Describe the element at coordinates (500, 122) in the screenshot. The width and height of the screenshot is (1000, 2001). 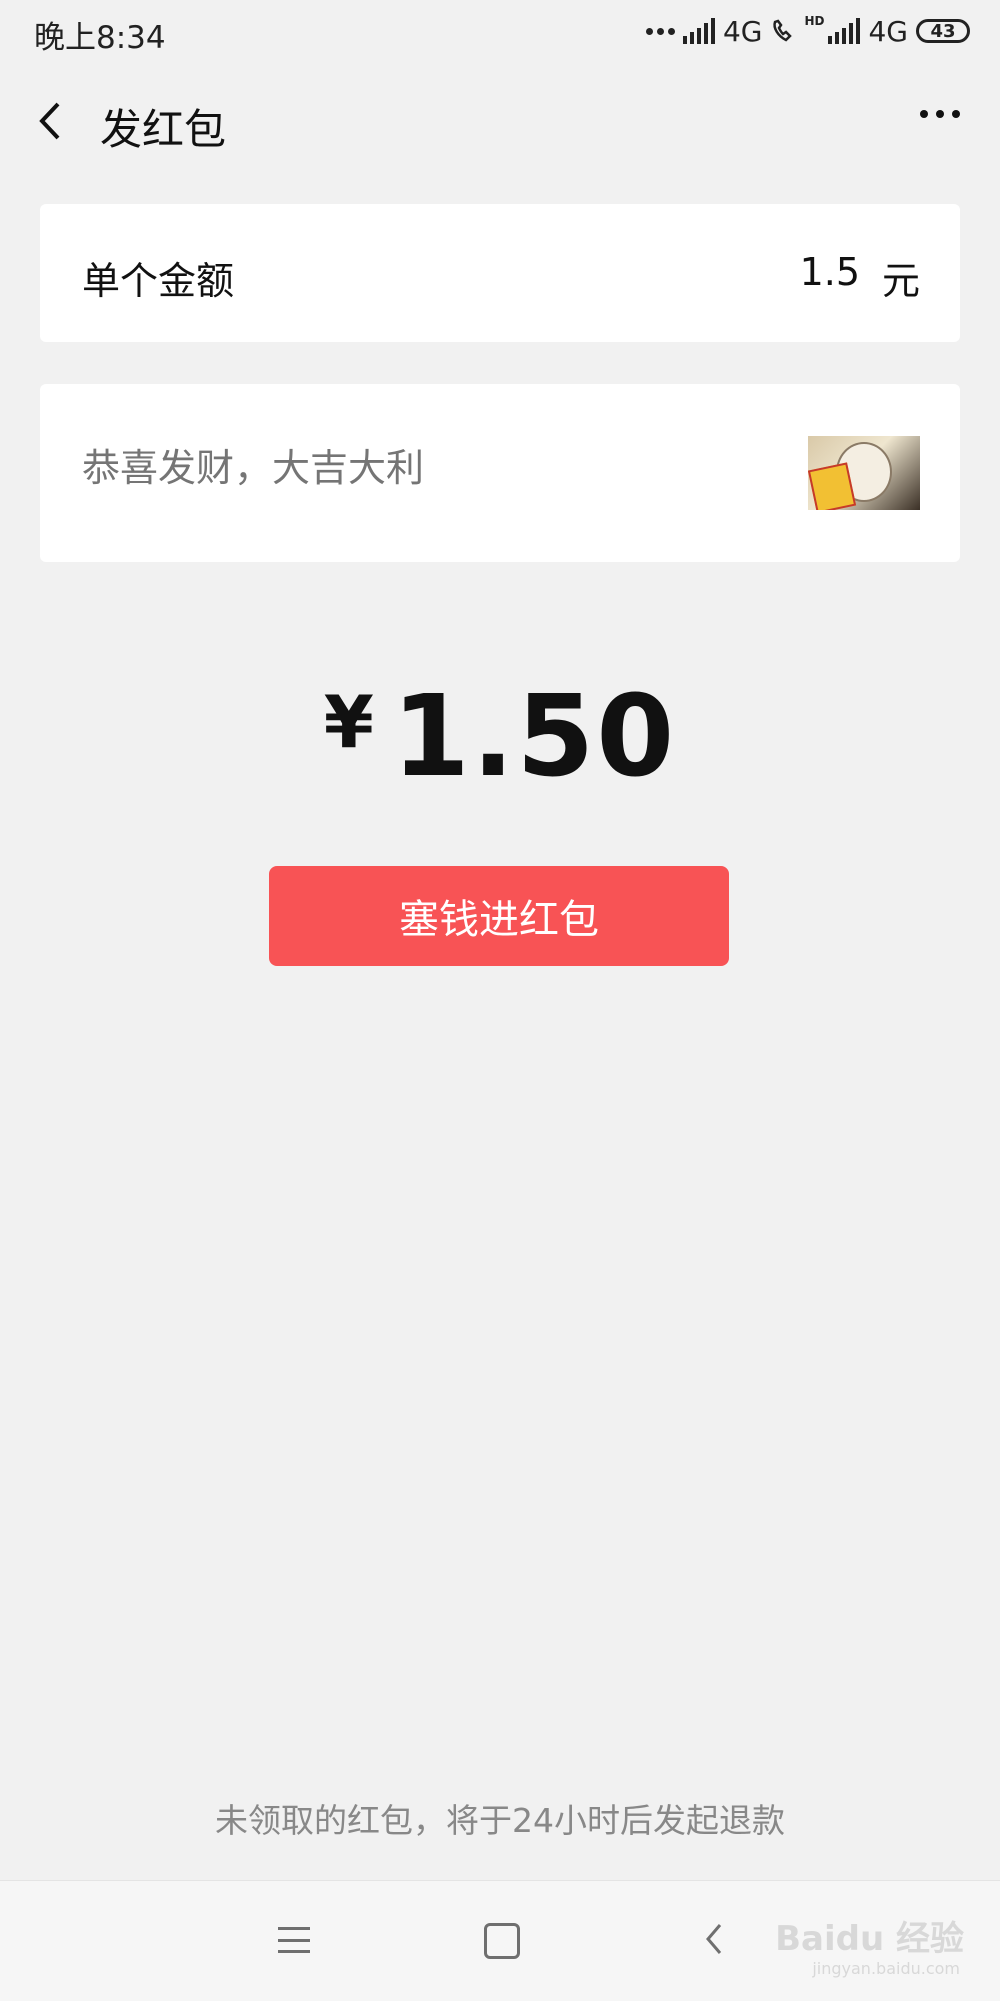
I see `nav-bar: 发红包` at that location.